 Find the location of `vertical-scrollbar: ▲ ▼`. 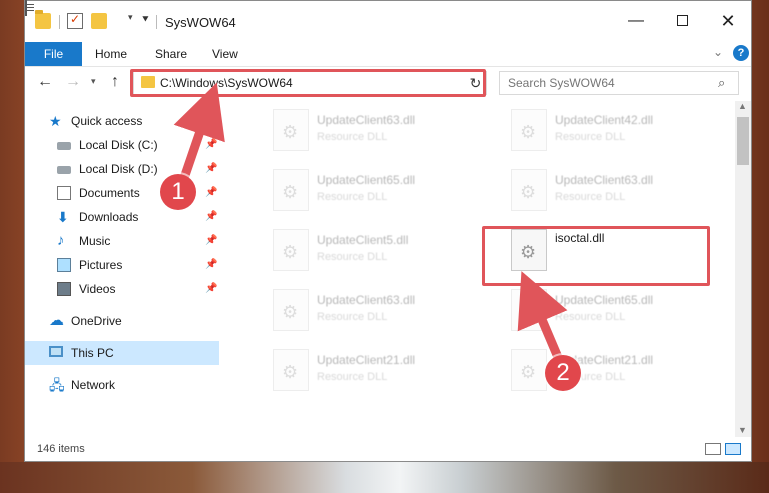

vertical-scrollbar: ▲ ▼ is located at coordinates (743, 269).